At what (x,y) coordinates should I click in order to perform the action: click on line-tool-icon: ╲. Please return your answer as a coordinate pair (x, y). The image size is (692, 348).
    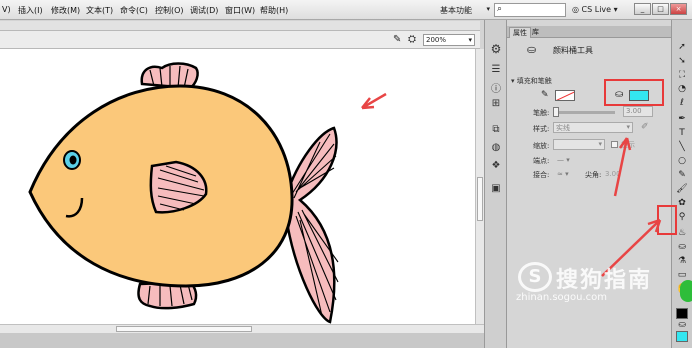
    Looking at the image, I should click on (682, 147).